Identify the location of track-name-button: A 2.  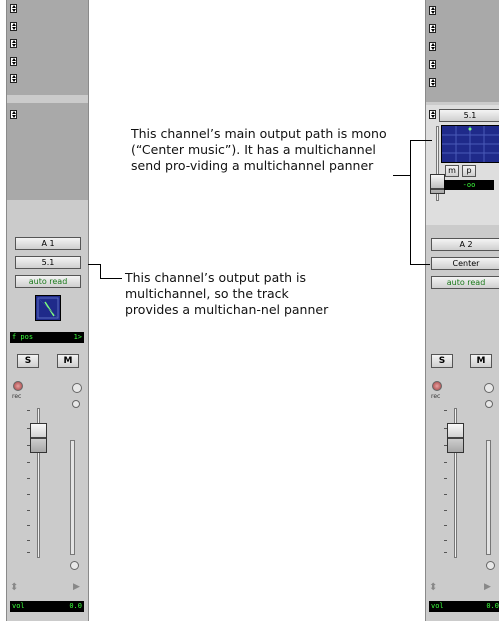
(465, 244).